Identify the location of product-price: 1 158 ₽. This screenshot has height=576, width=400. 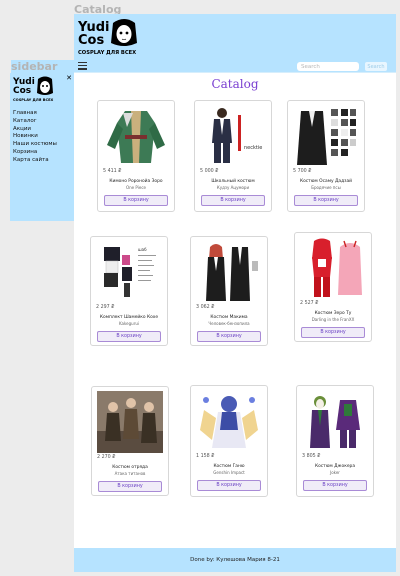
(205, 456).